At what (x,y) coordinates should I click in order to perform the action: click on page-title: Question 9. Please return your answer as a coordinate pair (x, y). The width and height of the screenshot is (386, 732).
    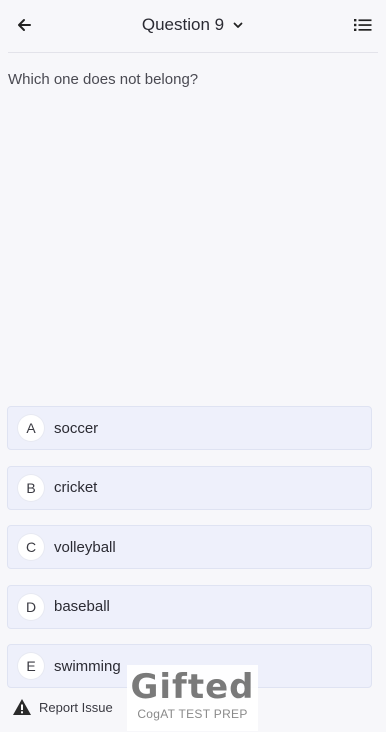
    Looking at the image, I should click on (183, 24).